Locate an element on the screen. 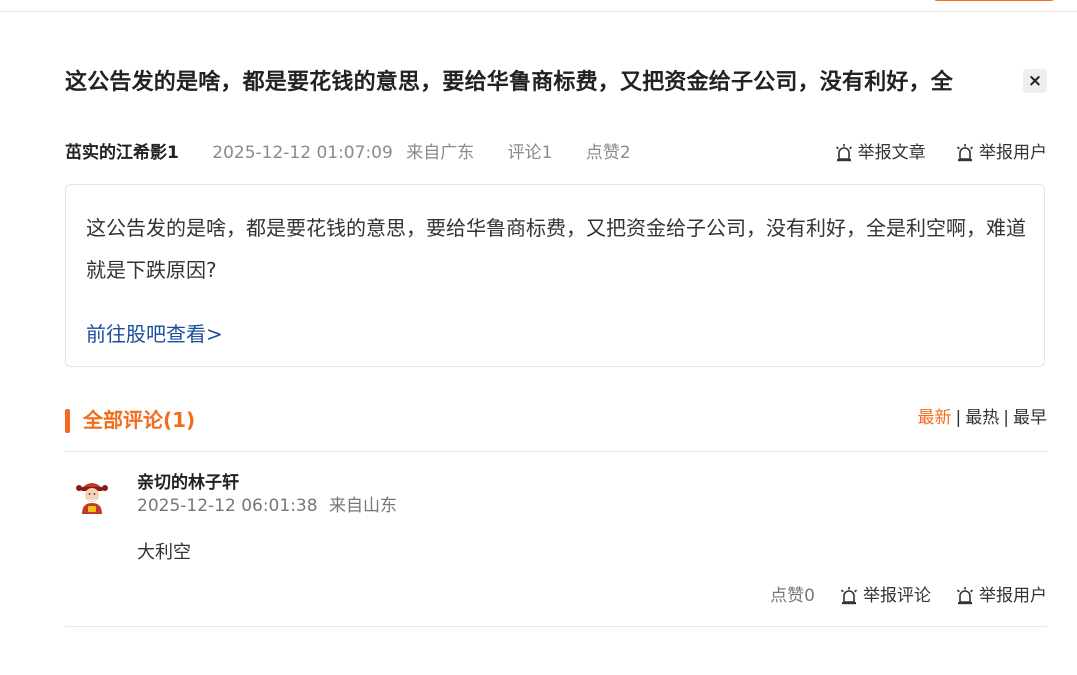  report-comment-user-label: 举报用户 is located at coordinates (1013, 596).